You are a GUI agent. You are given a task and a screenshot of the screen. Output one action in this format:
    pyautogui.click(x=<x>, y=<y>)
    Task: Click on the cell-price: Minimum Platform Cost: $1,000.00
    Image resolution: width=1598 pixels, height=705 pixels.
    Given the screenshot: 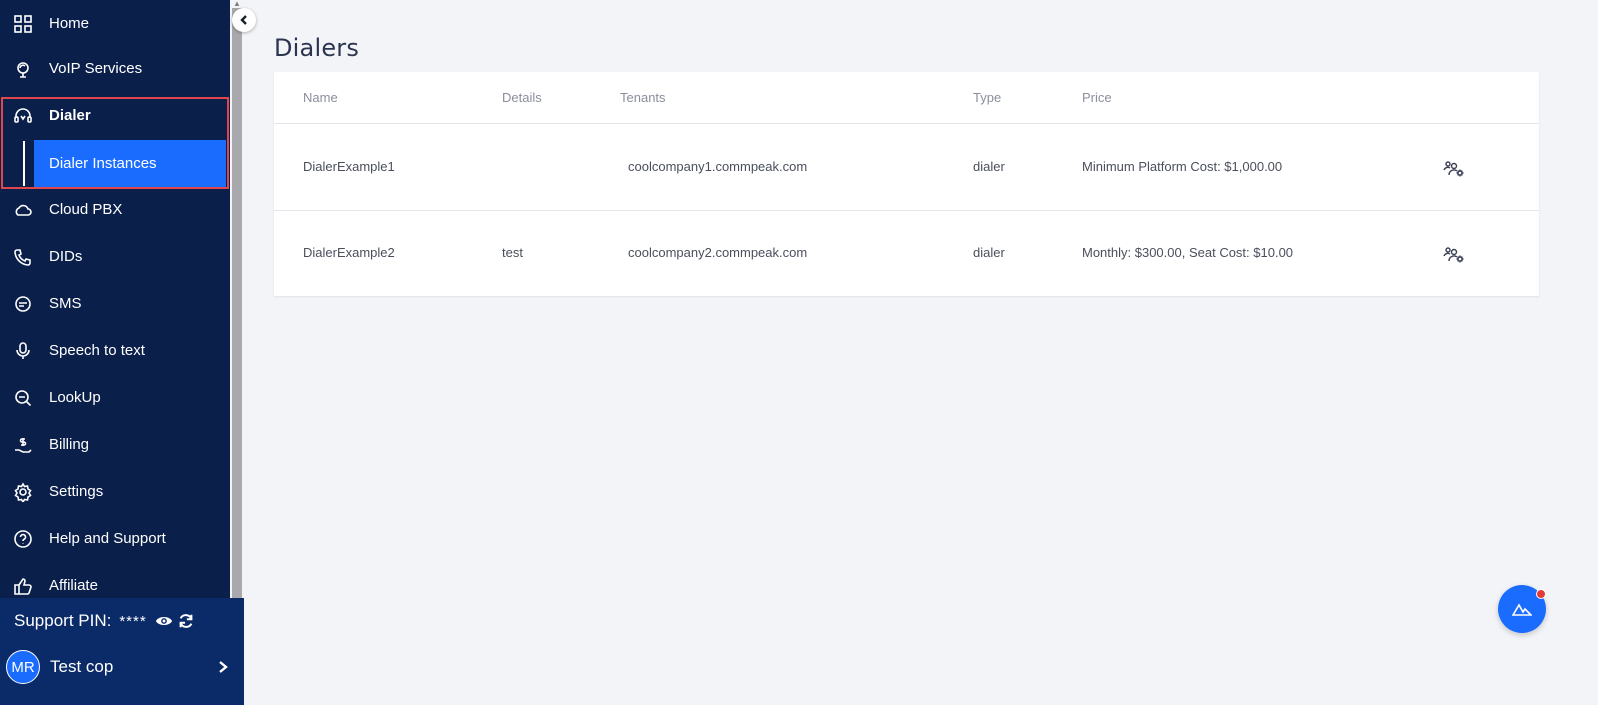 What is the action you would take?
    pyautogui.click(x=1182, y=166)
    